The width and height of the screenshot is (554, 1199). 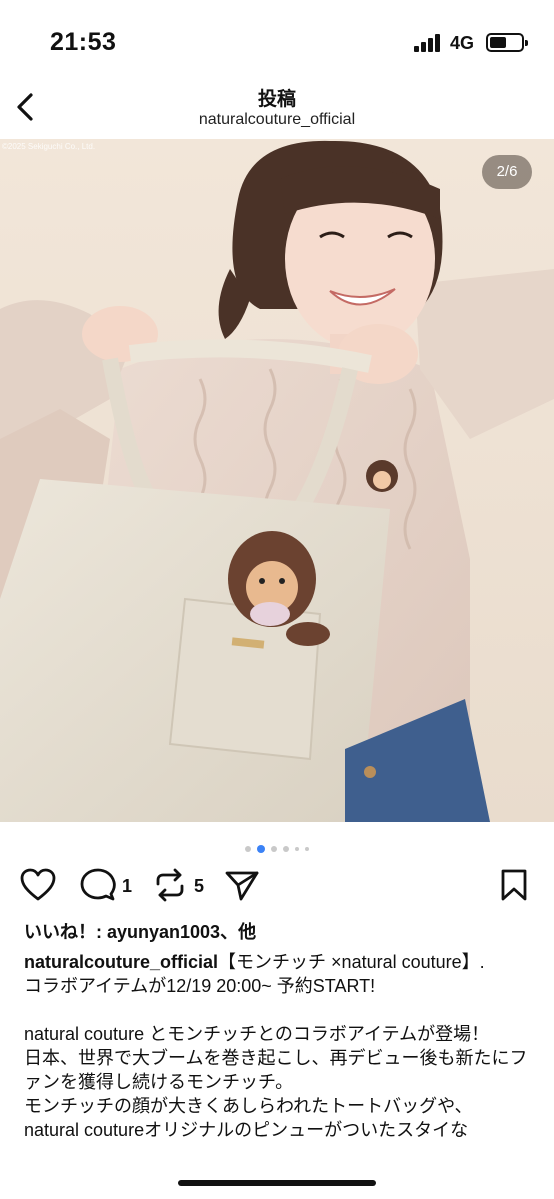 I want to click on caption-username: naturalcouture_official, so click(x=121, y=962).